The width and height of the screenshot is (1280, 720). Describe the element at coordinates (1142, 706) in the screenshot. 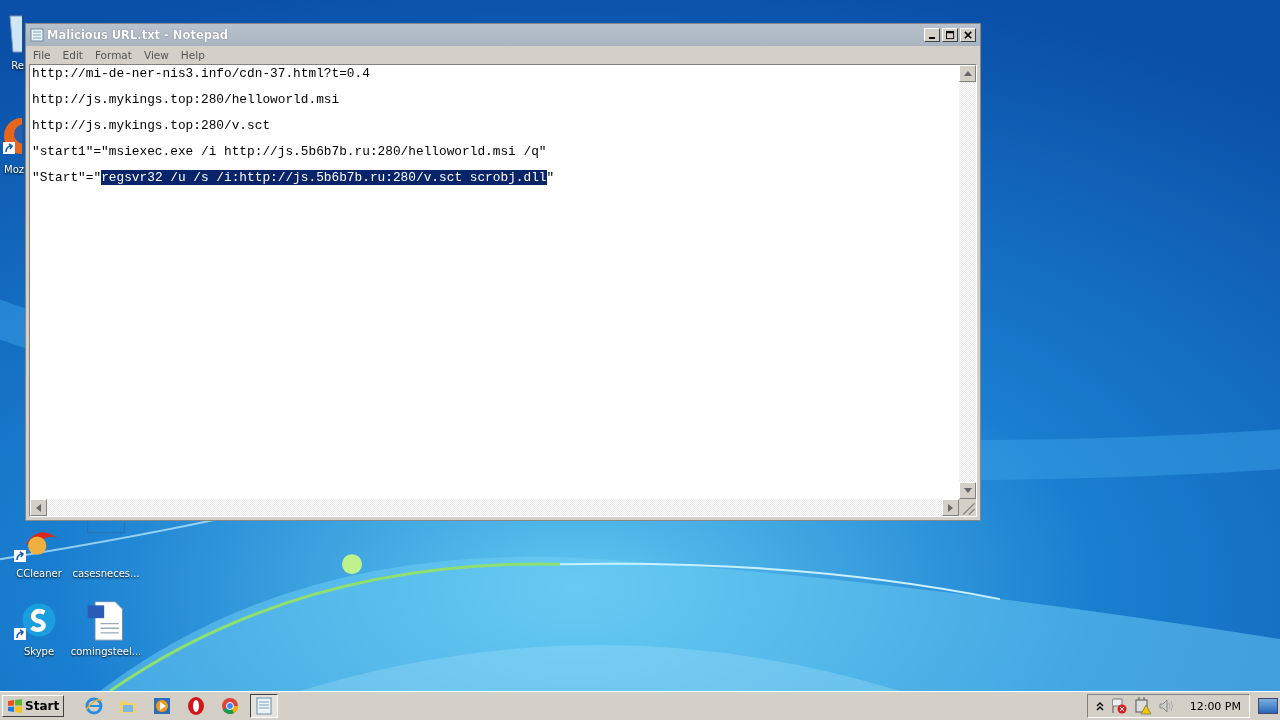

I see `network-icon` at that location.